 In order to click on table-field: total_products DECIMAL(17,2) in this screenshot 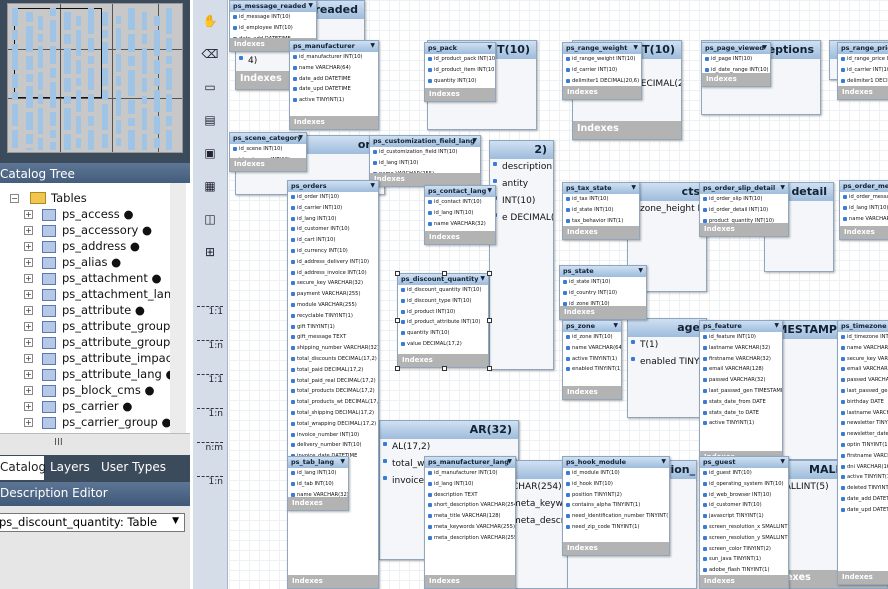, I will do `click(333, 391)`.